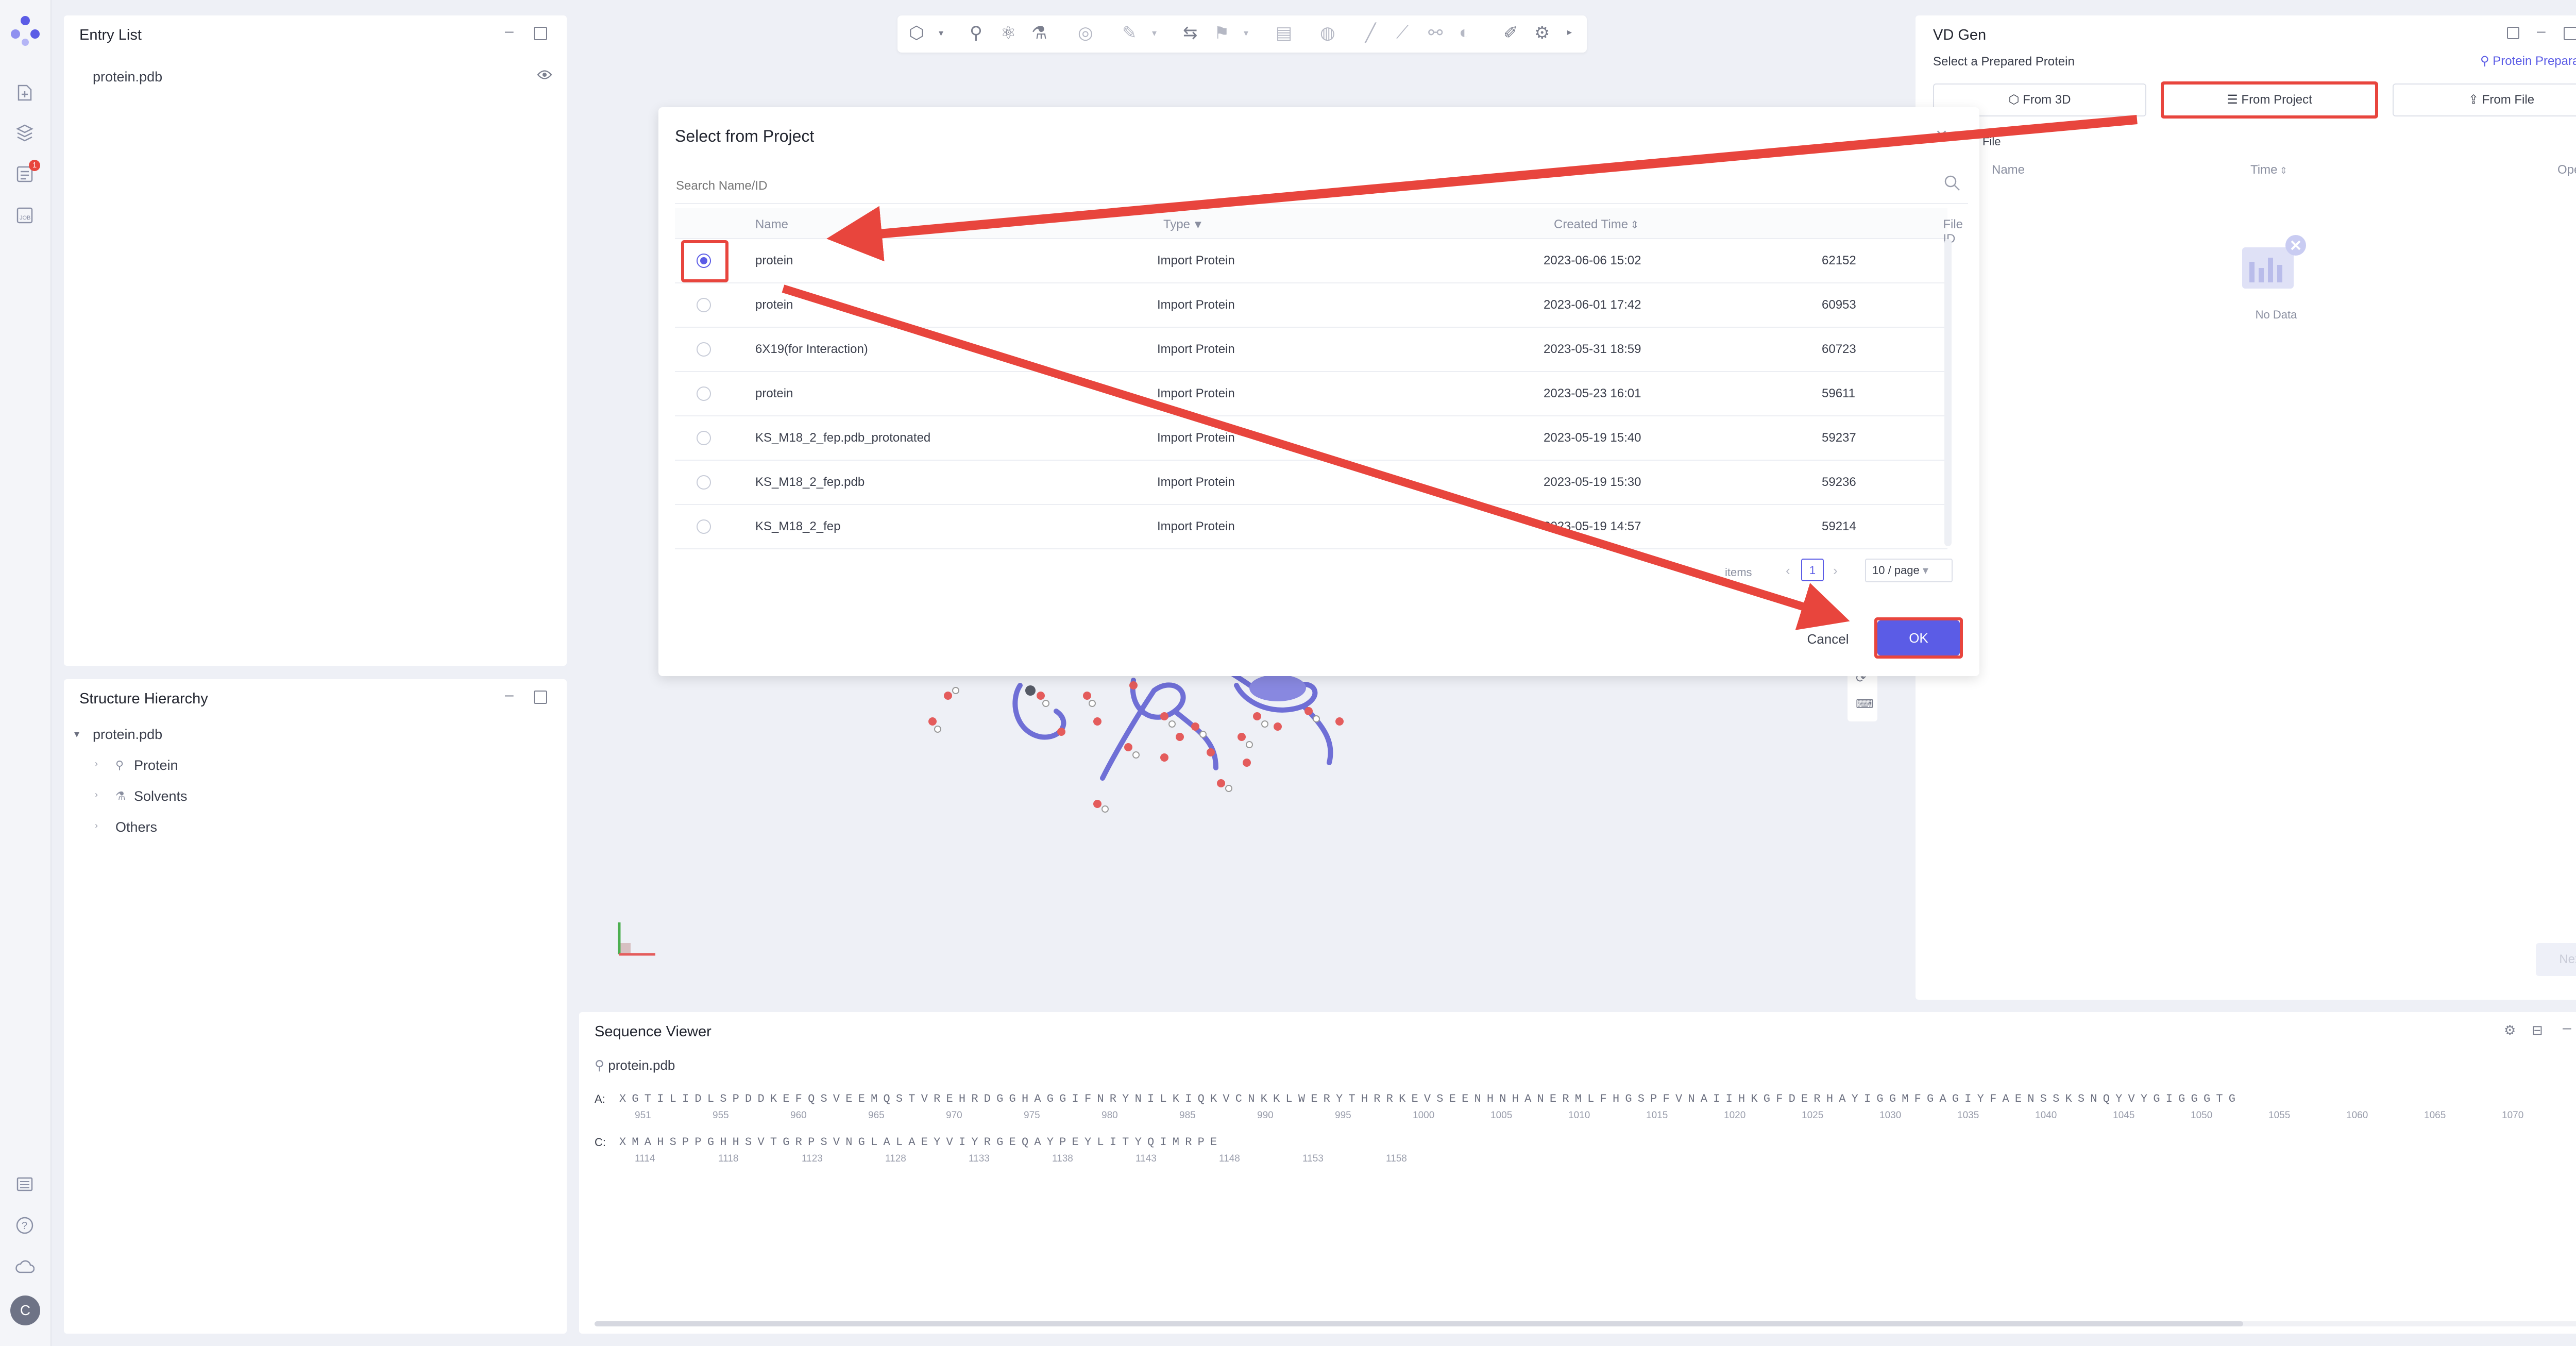 The width and height of the screenshot is (2576, 1346). What do you see at coordinates (1403, 33) in the screenshot?
I see `angle-icon: ⟋` at bounding box center [1403, 33].